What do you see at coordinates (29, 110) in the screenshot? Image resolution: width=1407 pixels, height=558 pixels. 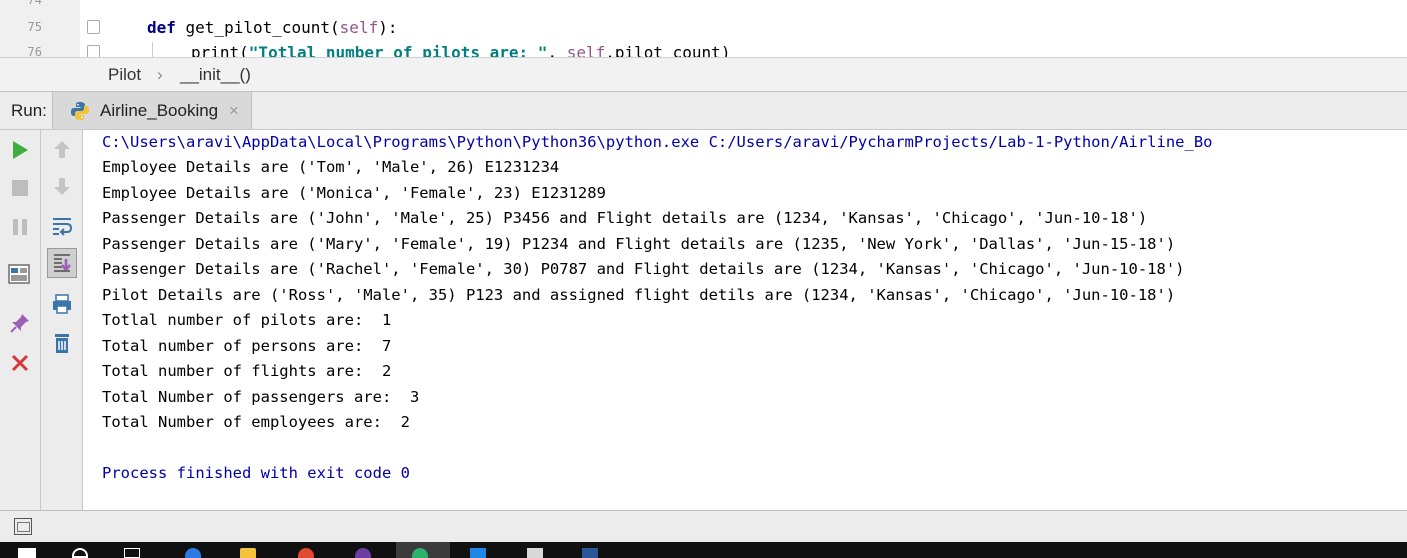 I see `run-label: Run:` at bounding box center [29, 110].